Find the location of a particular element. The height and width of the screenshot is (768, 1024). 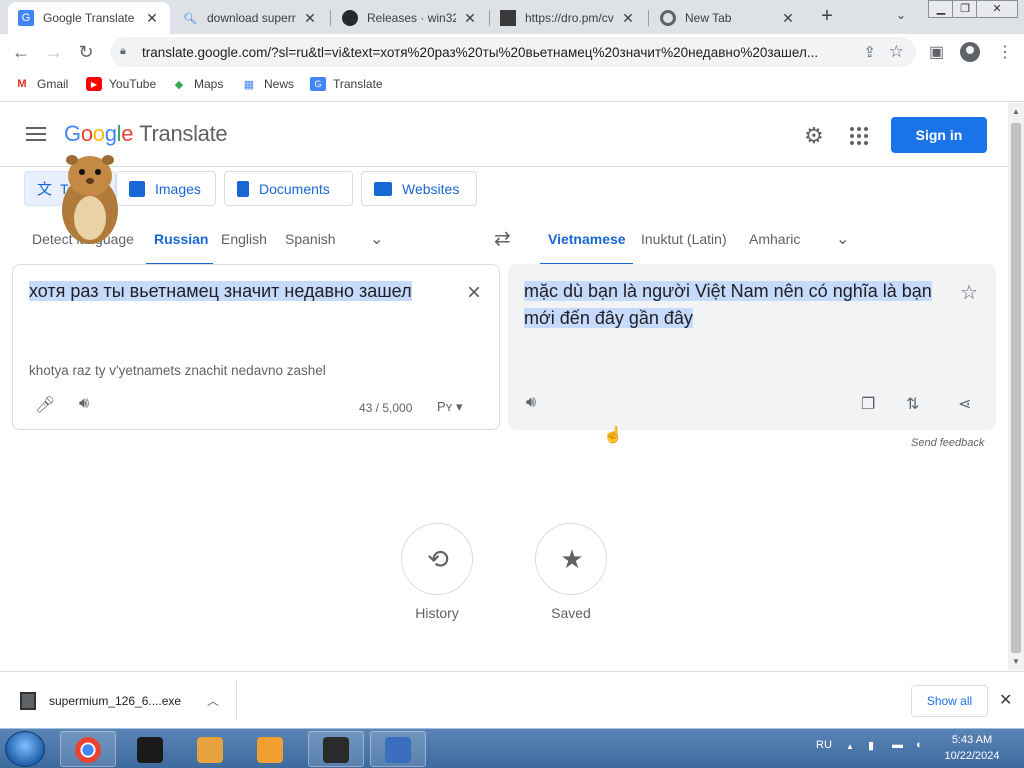

source-lang-russian: Russian is located at coordinates (181, 239).